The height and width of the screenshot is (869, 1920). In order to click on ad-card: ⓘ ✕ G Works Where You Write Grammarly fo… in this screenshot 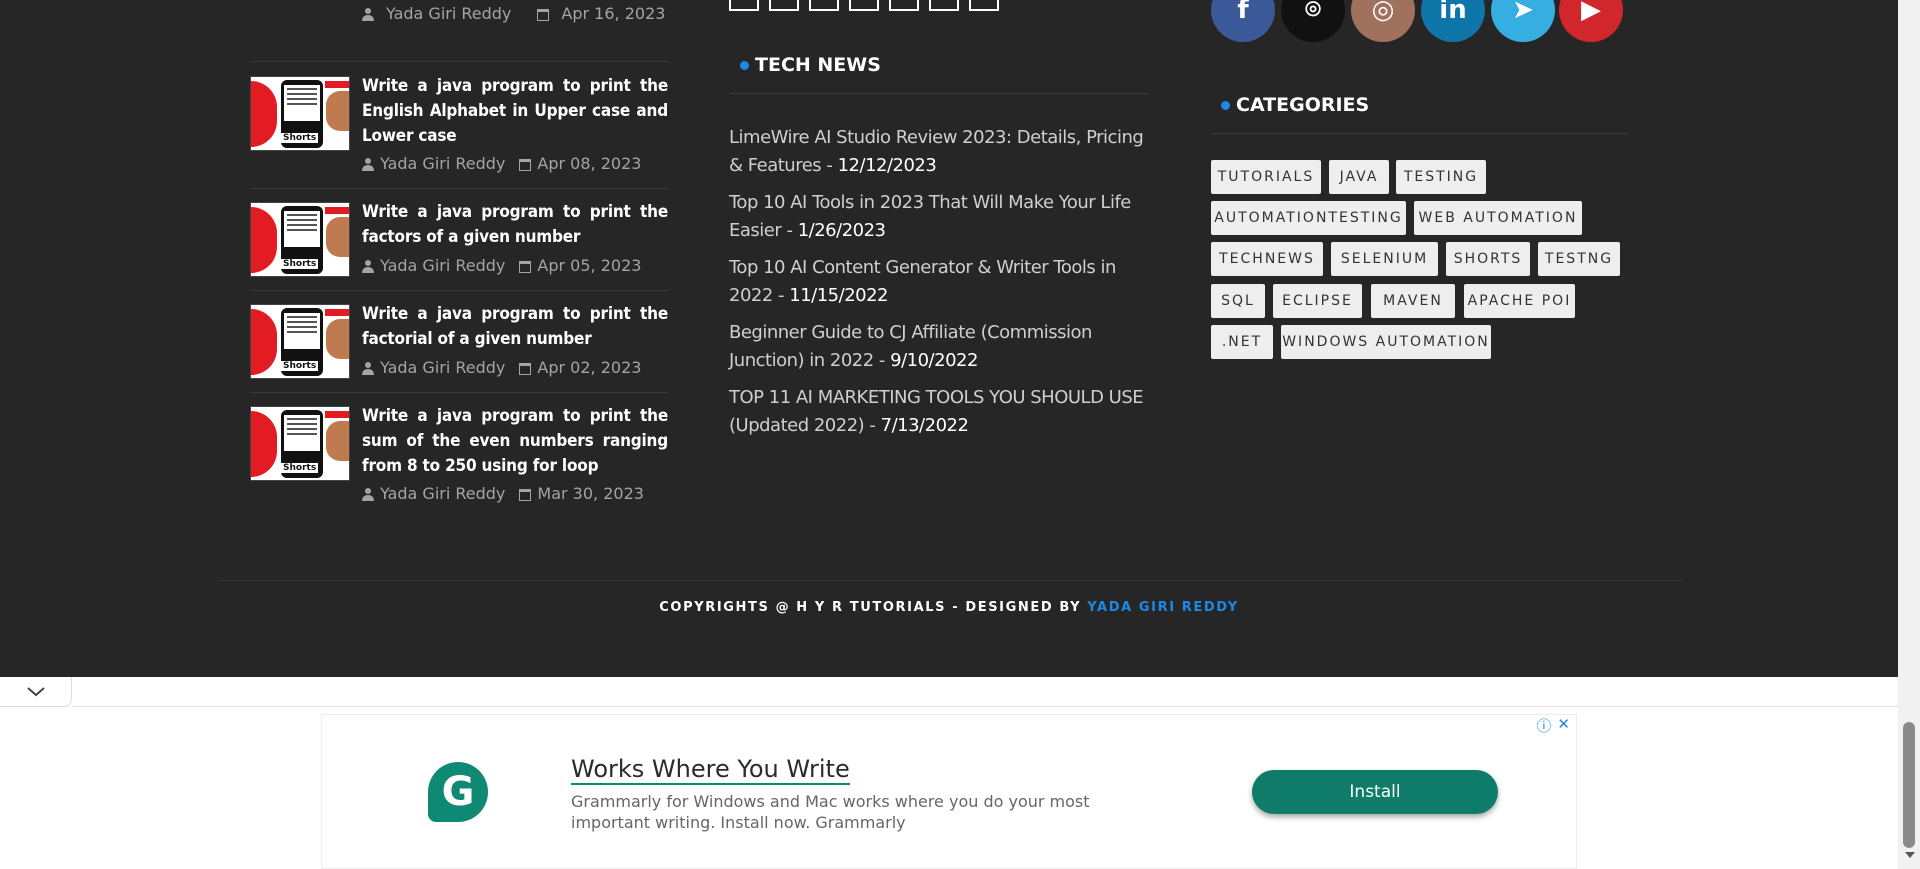, I will do `click(949, 791)`.